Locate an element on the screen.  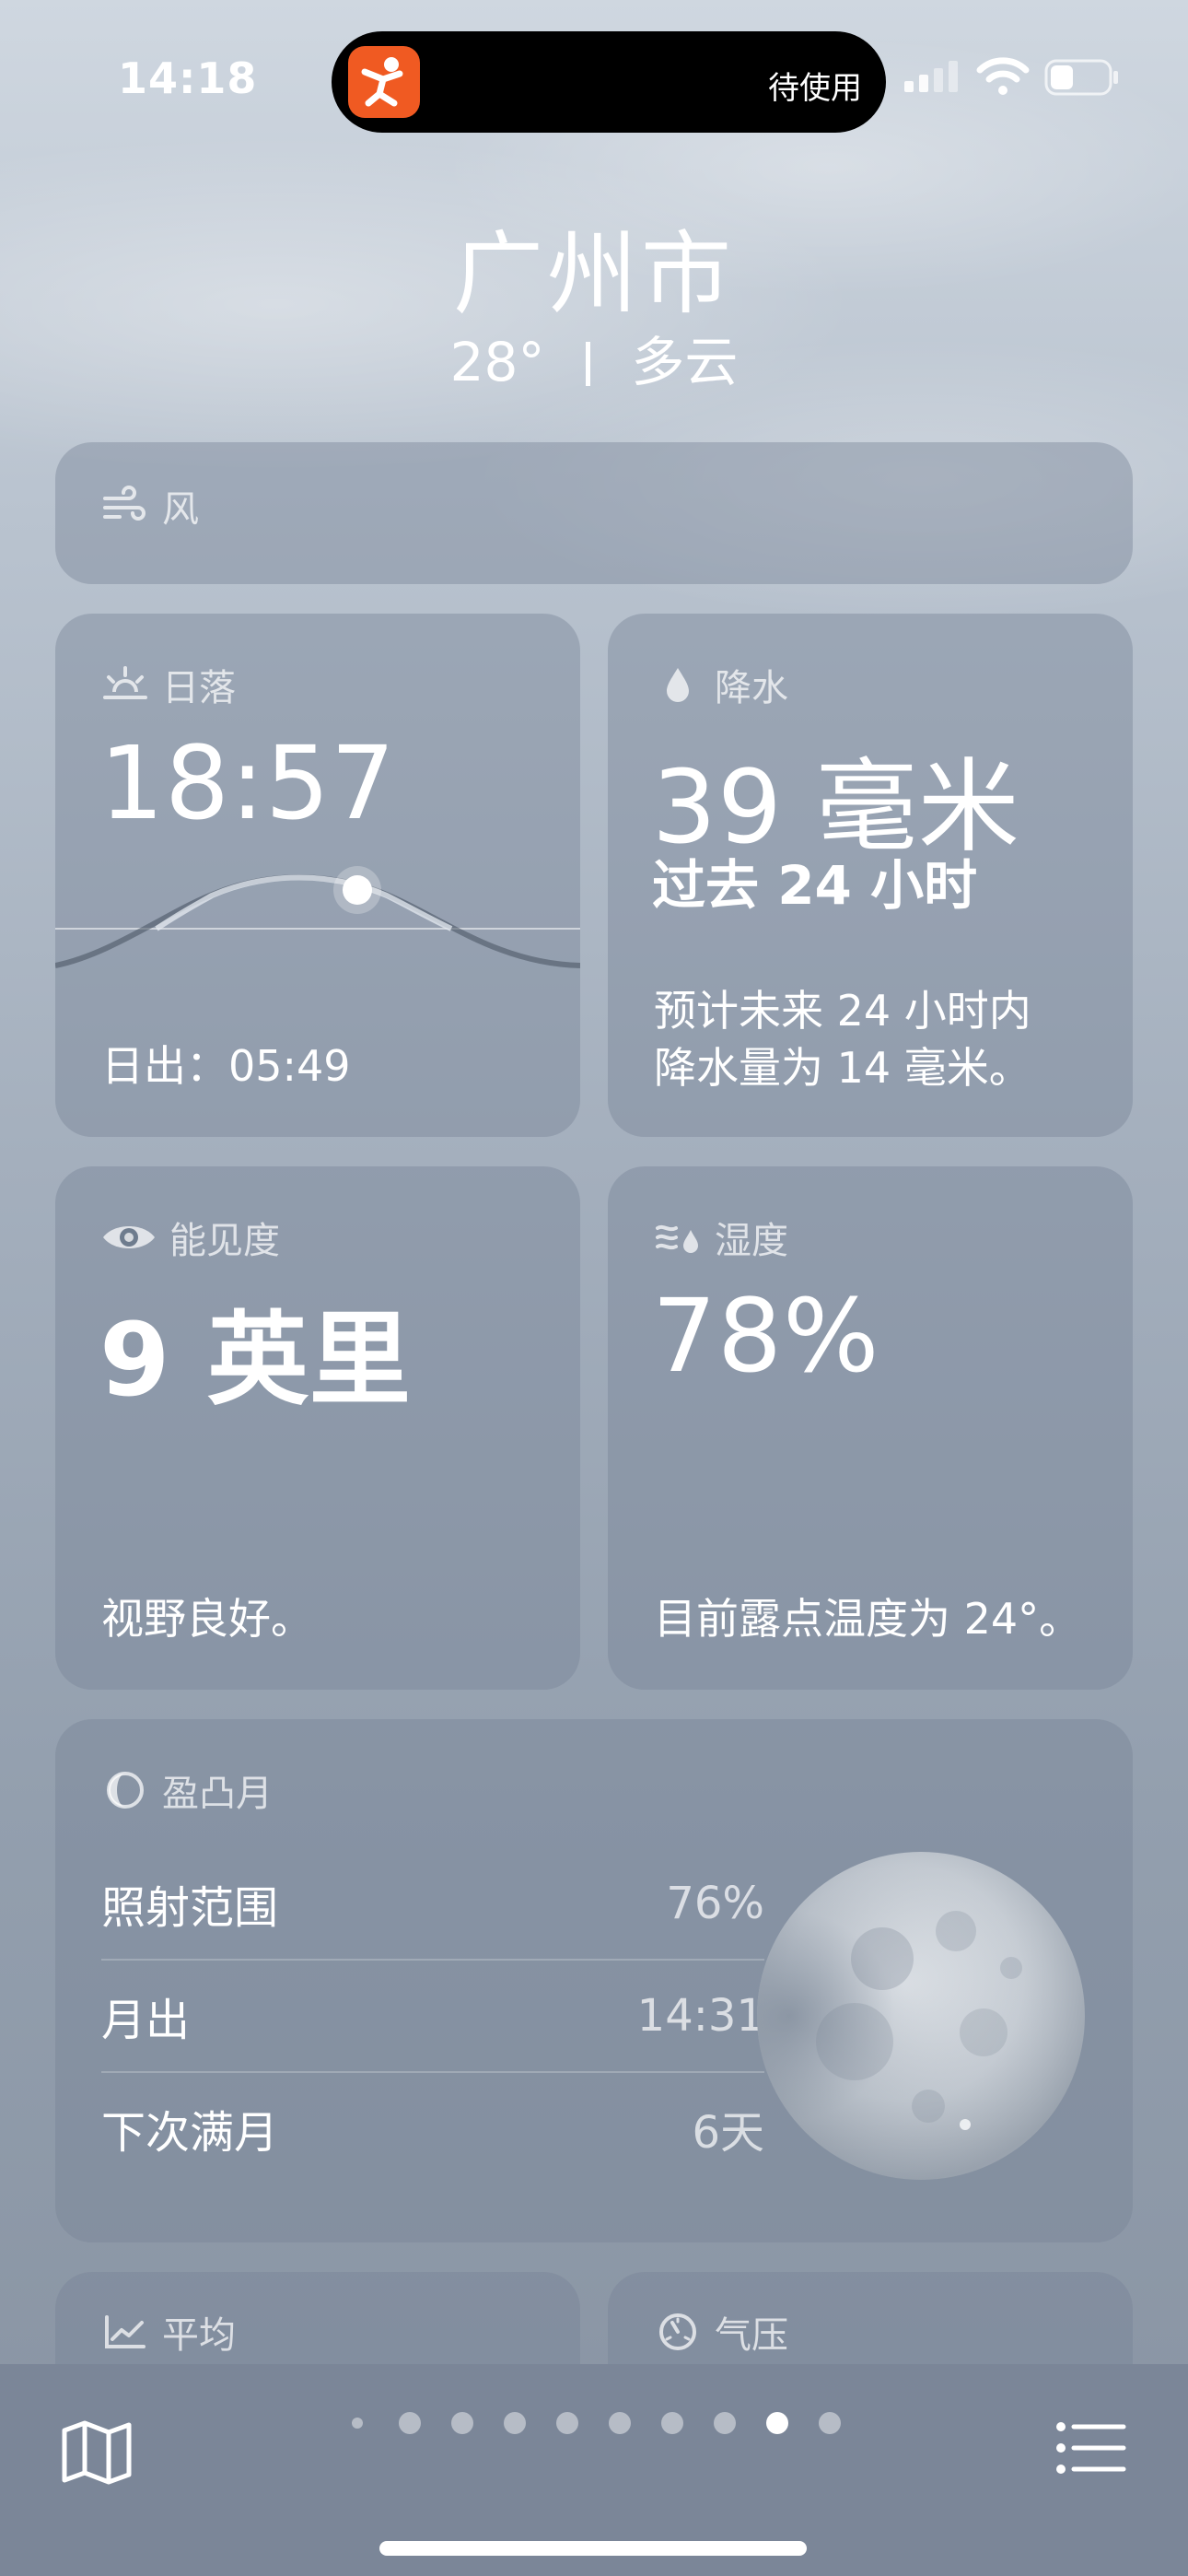
status-time: 14:18 is located at coordinates (188, 78).